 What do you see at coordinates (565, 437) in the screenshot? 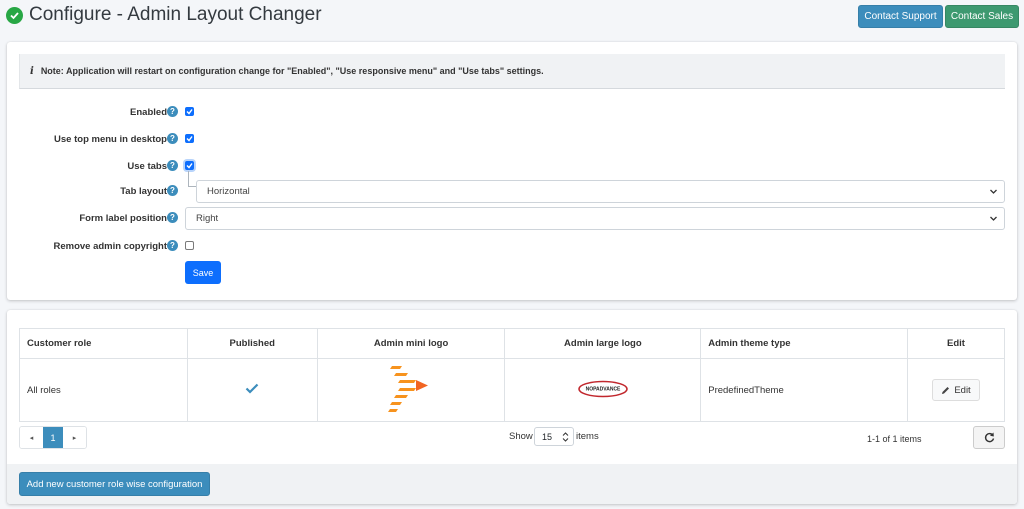
I see `updown-icon` at bounding box center [565, 437].